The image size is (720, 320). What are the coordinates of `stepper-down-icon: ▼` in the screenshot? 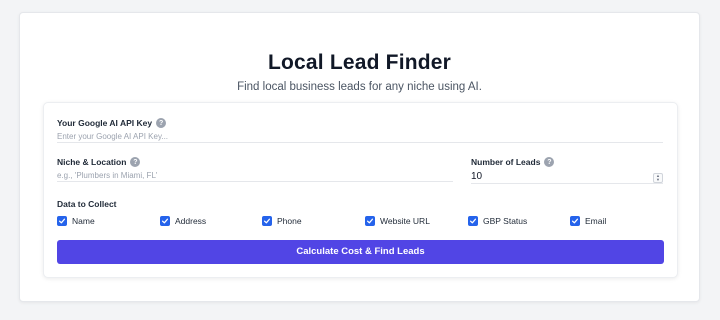 It's located at (658, 180).